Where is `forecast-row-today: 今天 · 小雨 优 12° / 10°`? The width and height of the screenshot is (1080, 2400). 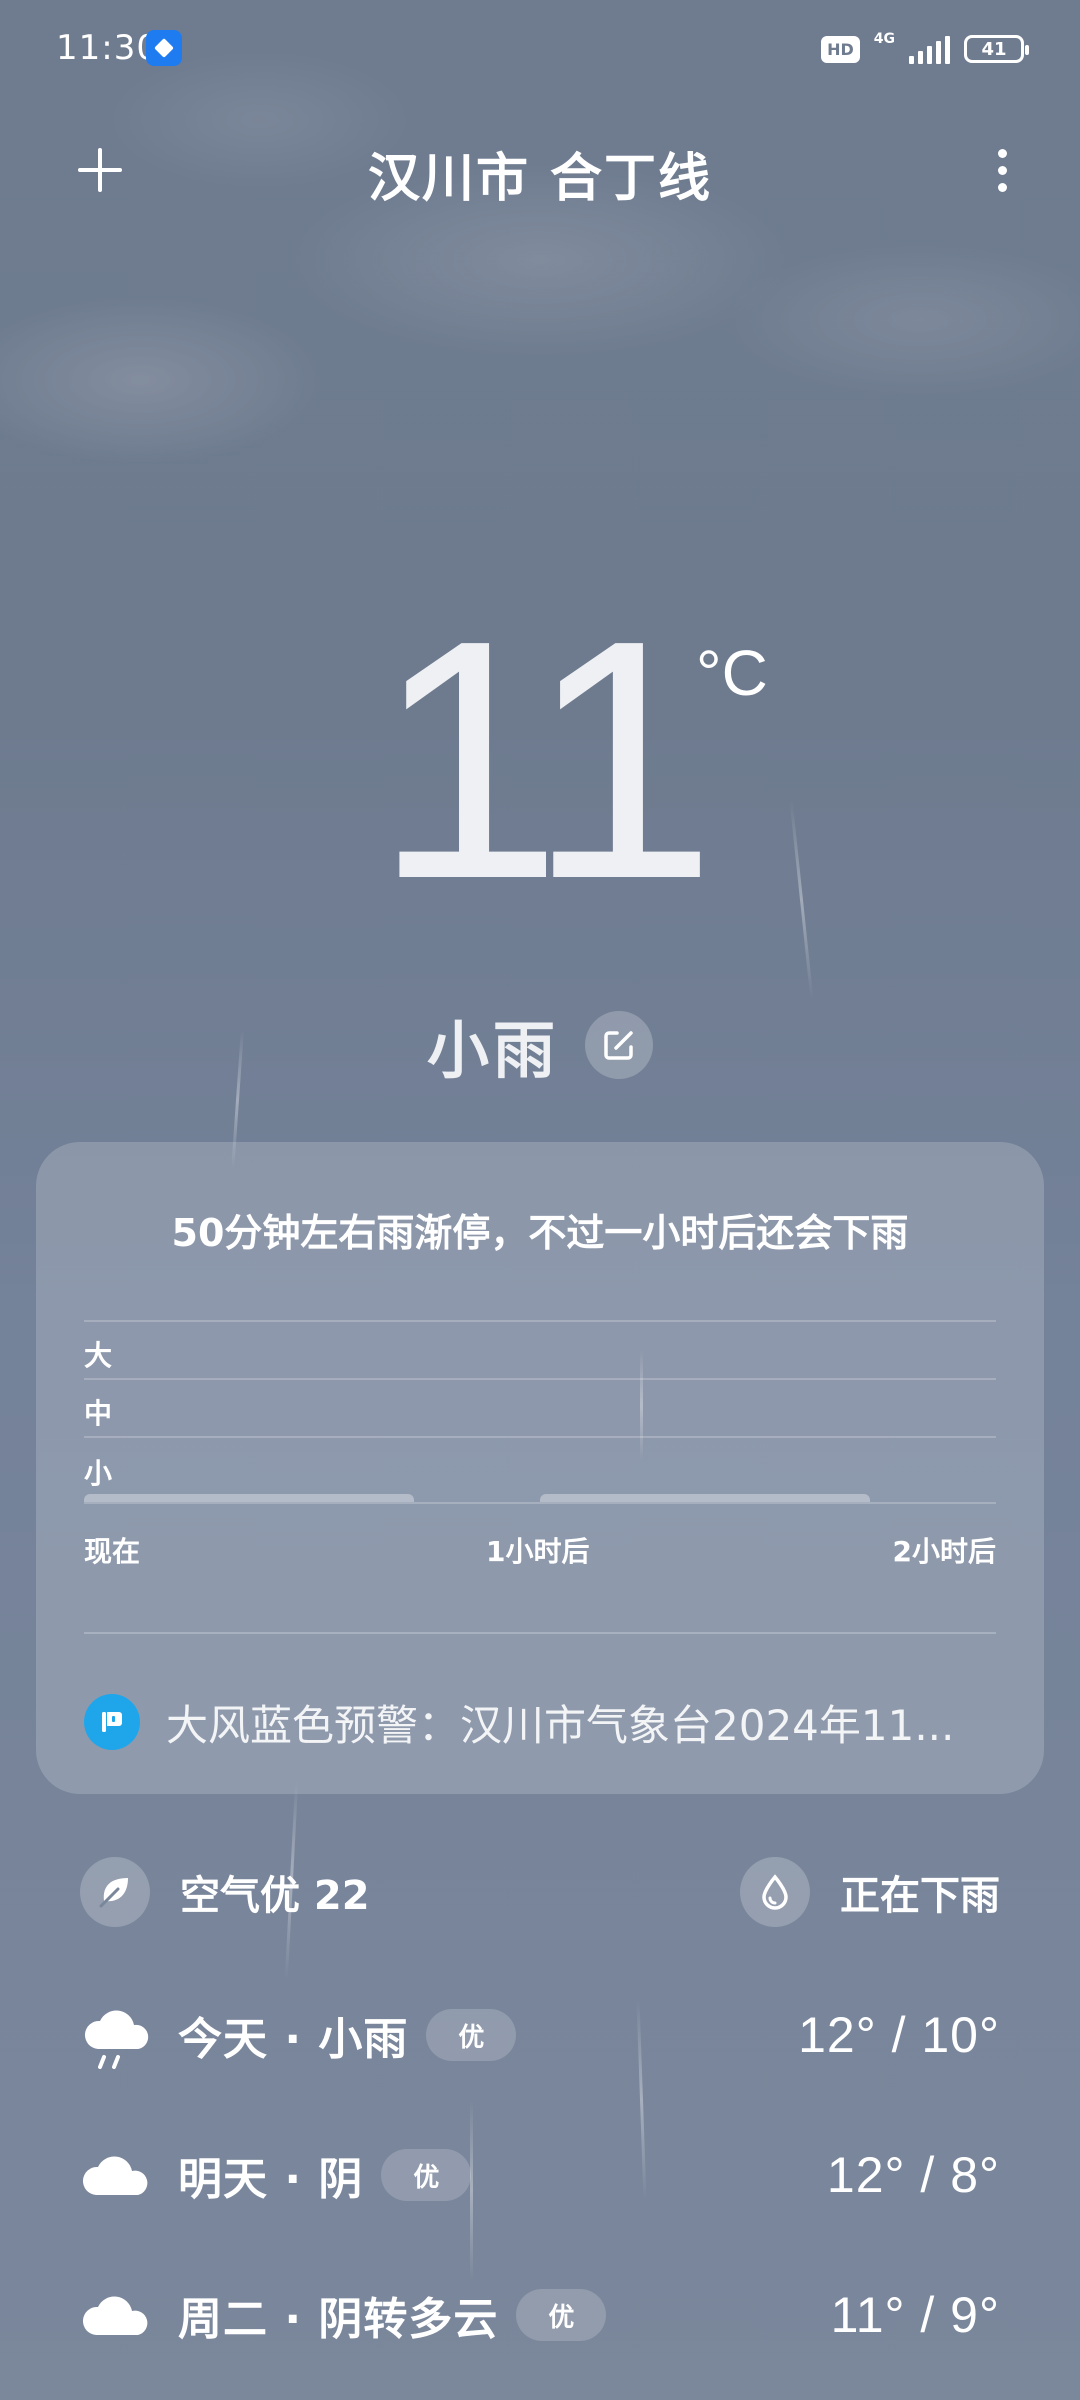 forecast-row-today: 今天 · 小雨 优 12° / 10° is located at coordinates (540, 2035).